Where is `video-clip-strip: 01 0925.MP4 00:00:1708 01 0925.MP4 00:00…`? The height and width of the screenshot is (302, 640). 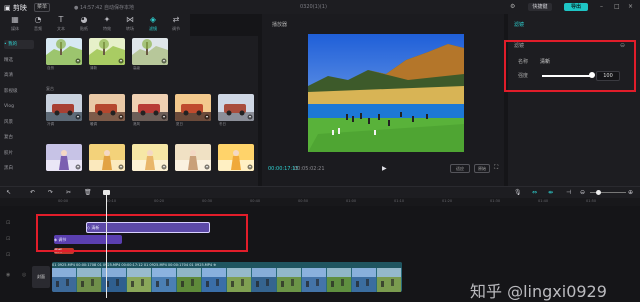 video-clip-strip: 01 0925.MP4 00:00:1708 01 0925.MP4 00:00… is located at coordinates (227, 277).